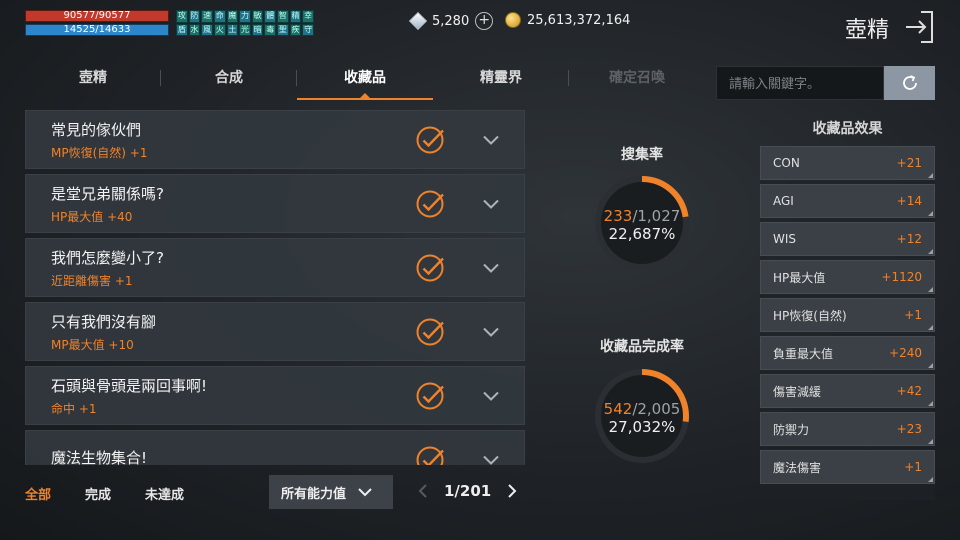 The width and height of the screenshot is (960, 540). What do you see at coordinates (164, 493) in the screenshot?
I see `filter-undone: 未達成` at bounding box center [164, 493].